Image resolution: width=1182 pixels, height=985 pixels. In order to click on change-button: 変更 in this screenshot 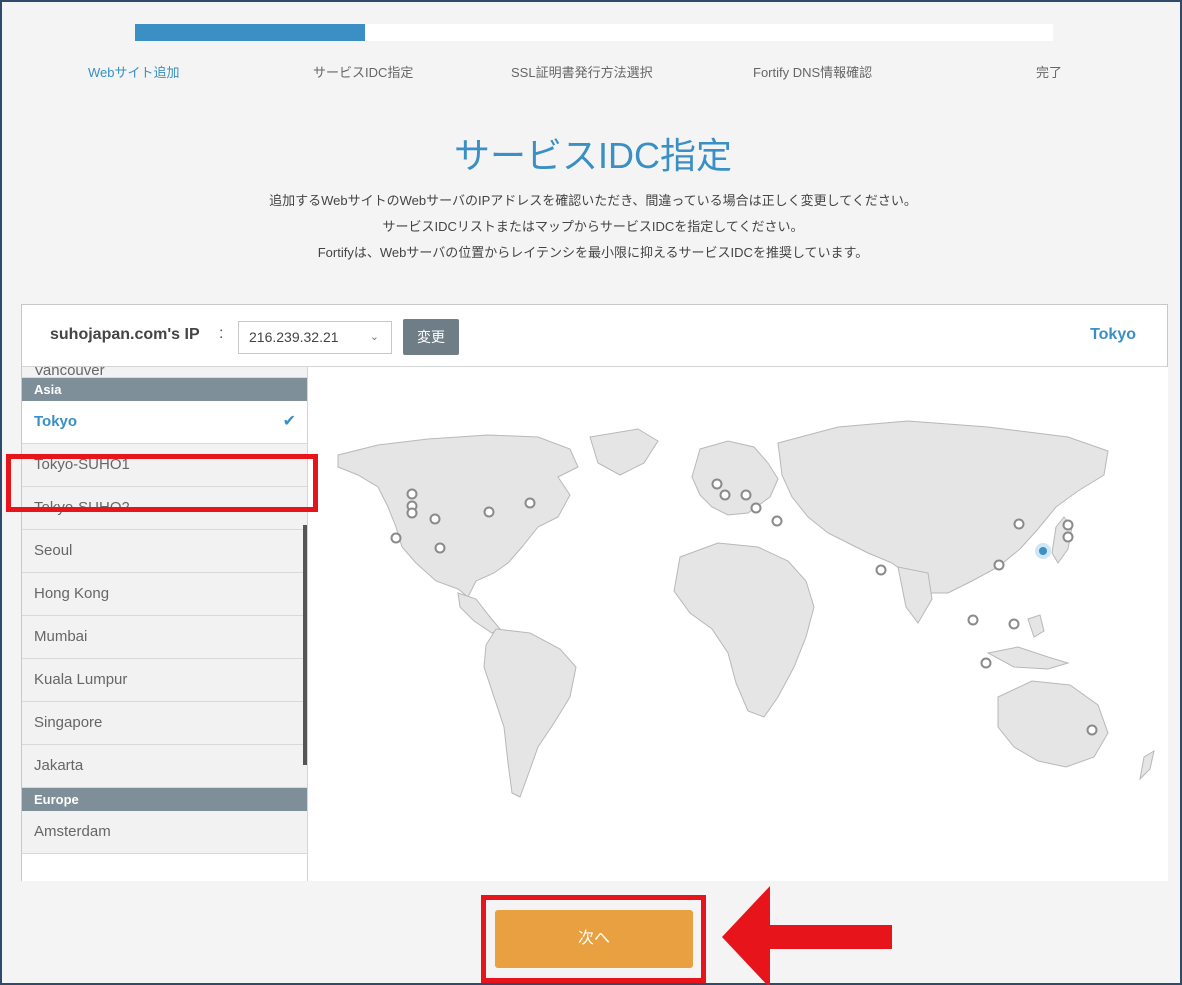, I will do `click(431, 337)`.